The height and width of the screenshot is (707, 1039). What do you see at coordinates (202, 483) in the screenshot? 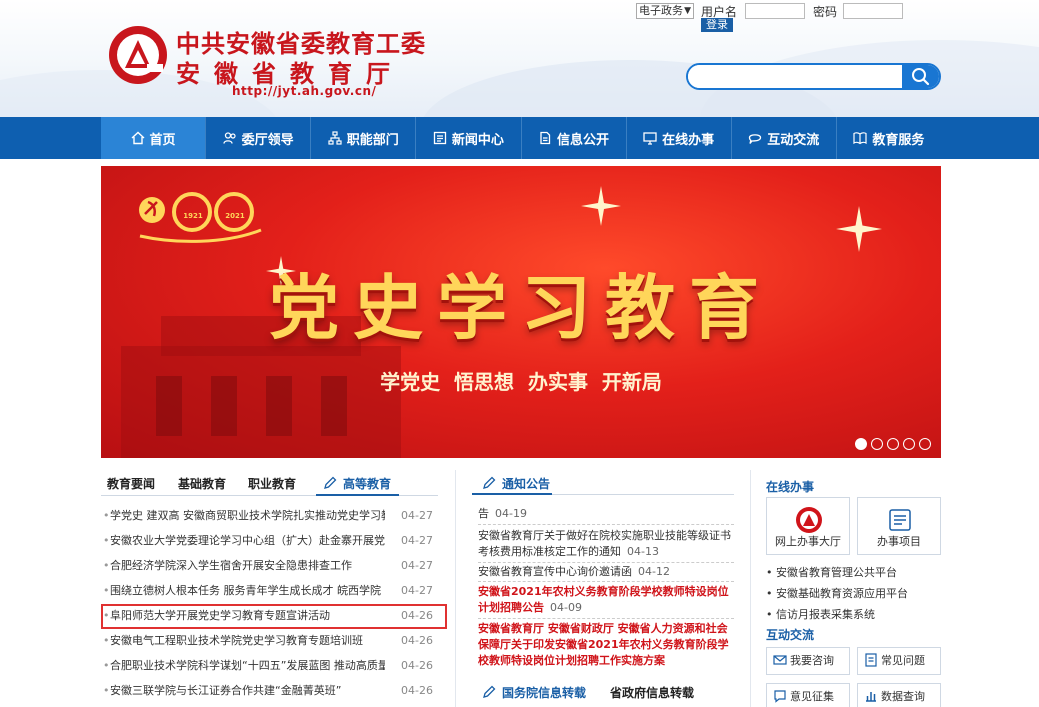
I see `tab-basic-education: 基础教育` at bounding box center [202, 483].